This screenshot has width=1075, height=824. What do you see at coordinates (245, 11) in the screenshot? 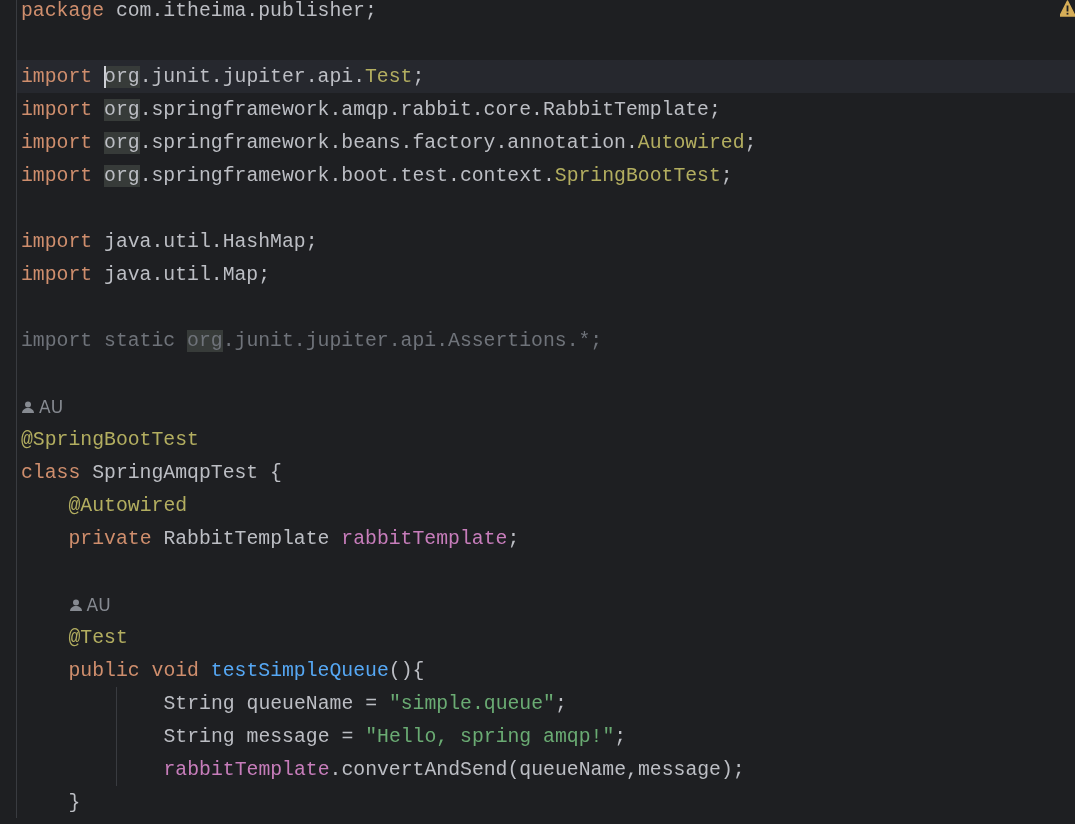
I see `code-token: com.itheima.publisher;` at bounding box center [245, 11].